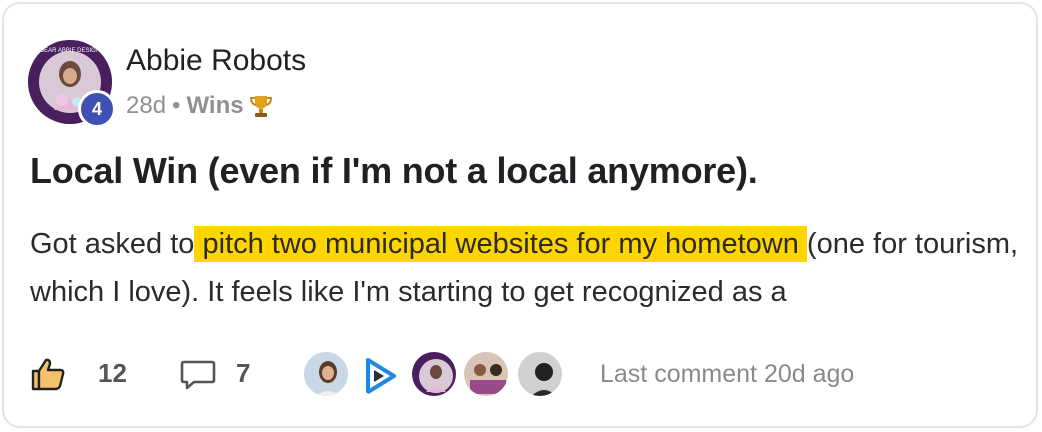  Describe the element at coordinates (112, 373) in the screenshot. I see `like-count: 12` at that location.